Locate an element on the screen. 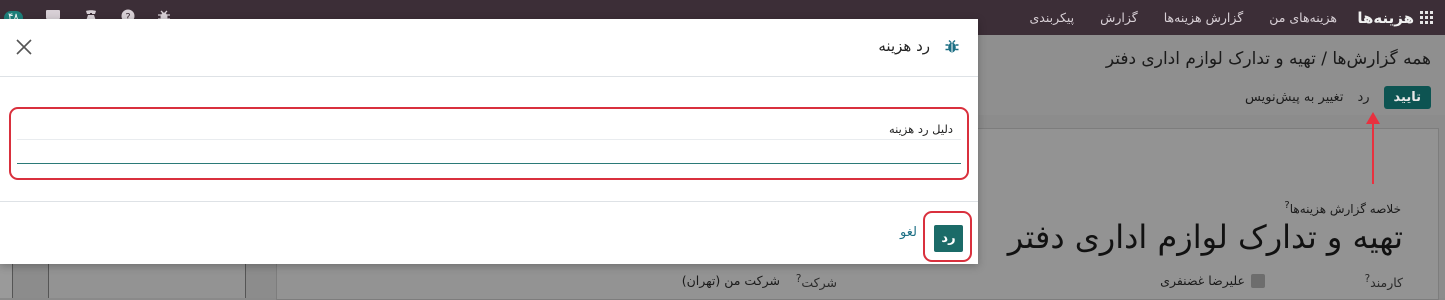 The height and width of the screenshot is (300, 1445). reject-button-highlight: رد is located at coordinates (947, 236).